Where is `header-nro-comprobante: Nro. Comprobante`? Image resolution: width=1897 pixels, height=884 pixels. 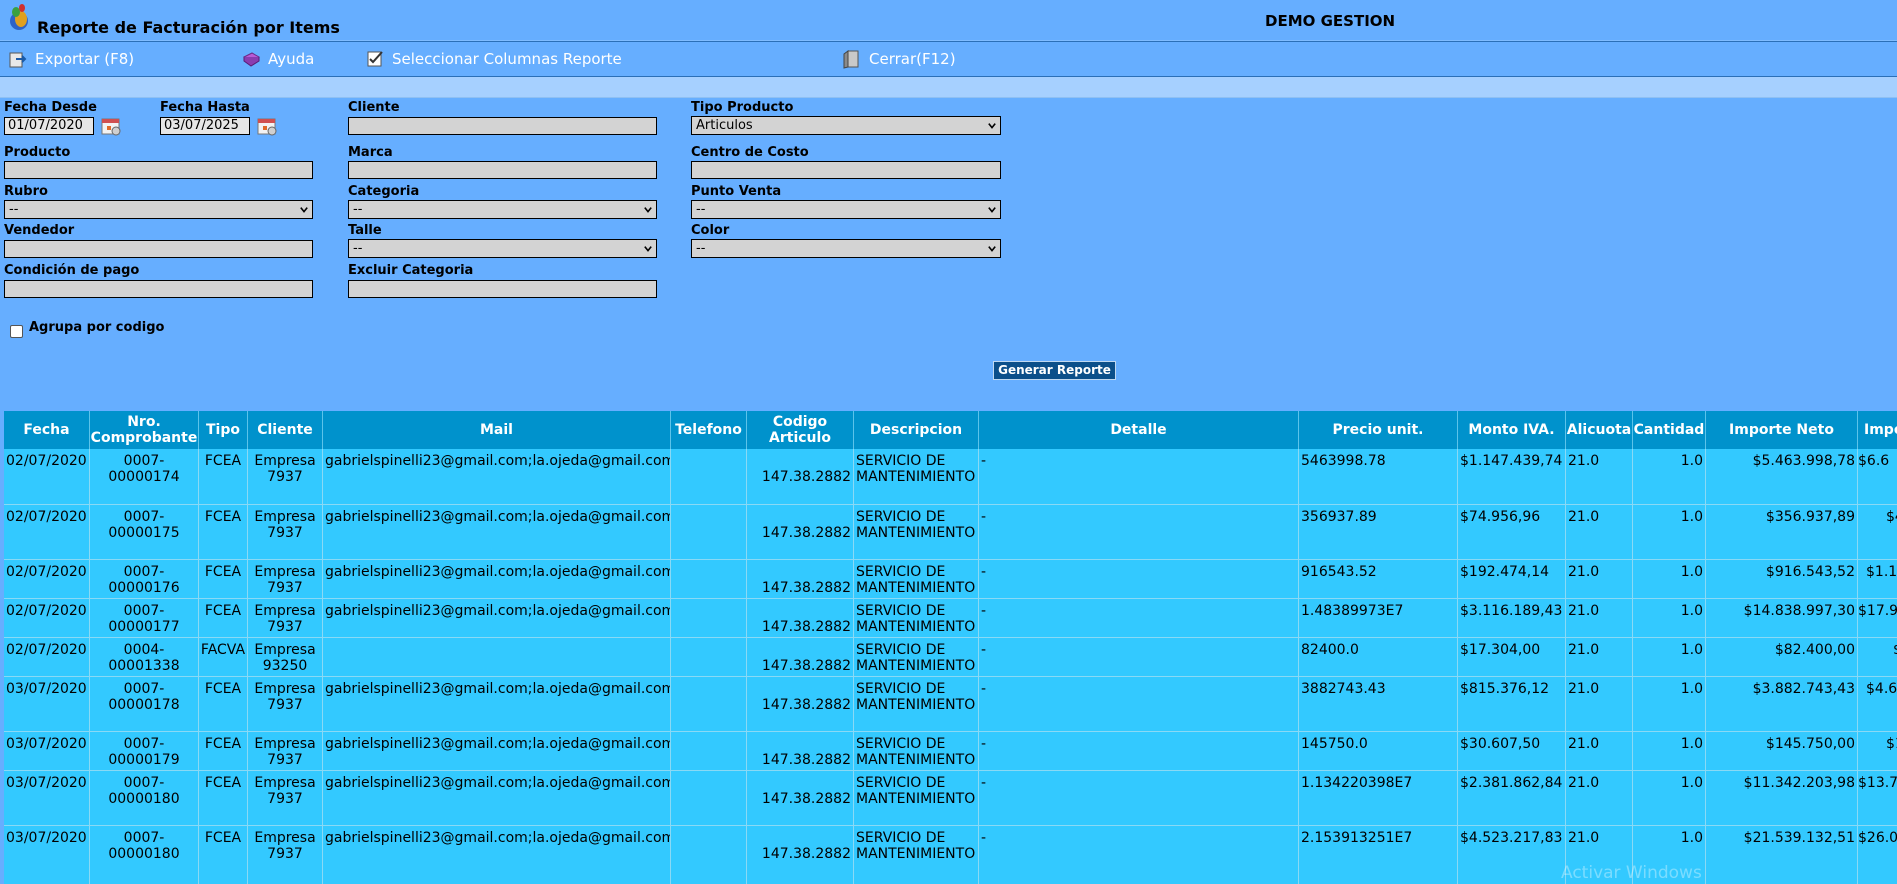
header-nro-comprobante: Nro. Comprobante is located at coordinates (144, 430).